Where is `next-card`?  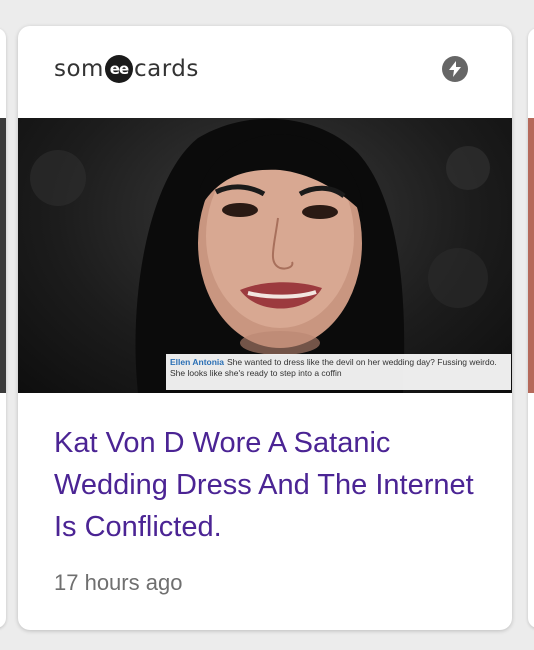 next-card is located at coordinates (531, 328).